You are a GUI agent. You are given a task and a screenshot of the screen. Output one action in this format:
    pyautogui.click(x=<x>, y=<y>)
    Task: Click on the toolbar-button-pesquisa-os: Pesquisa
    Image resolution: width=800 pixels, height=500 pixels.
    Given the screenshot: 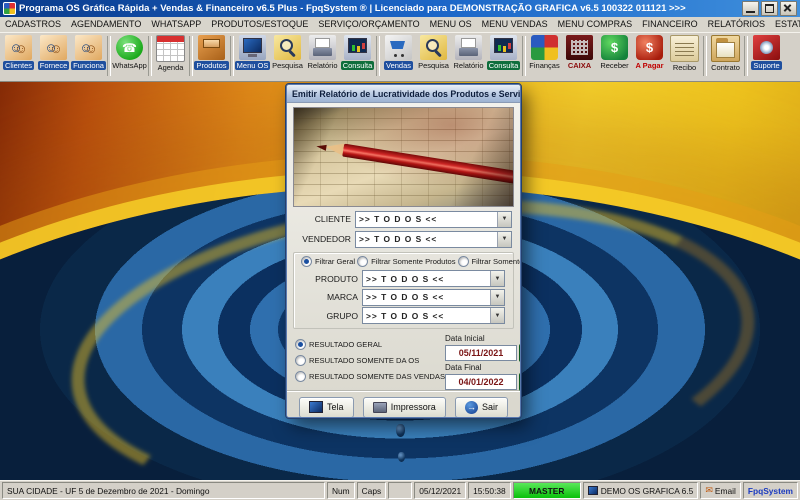 What is the action you would take?
    pyautogui.click(x=287, y=52)
    